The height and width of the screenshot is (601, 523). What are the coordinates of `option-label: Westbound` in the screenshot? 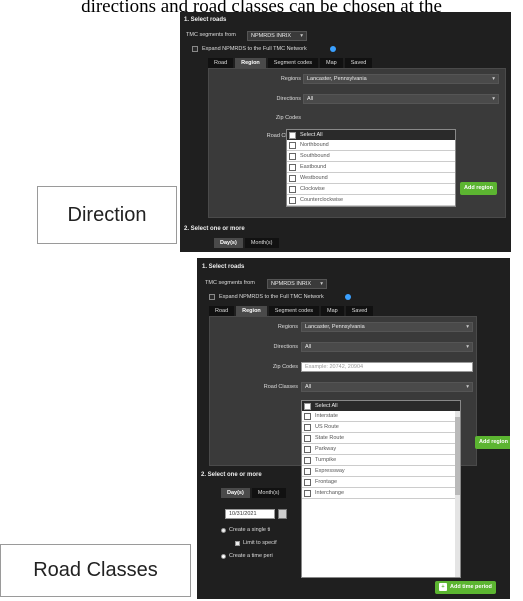 It's located at (314, 178).